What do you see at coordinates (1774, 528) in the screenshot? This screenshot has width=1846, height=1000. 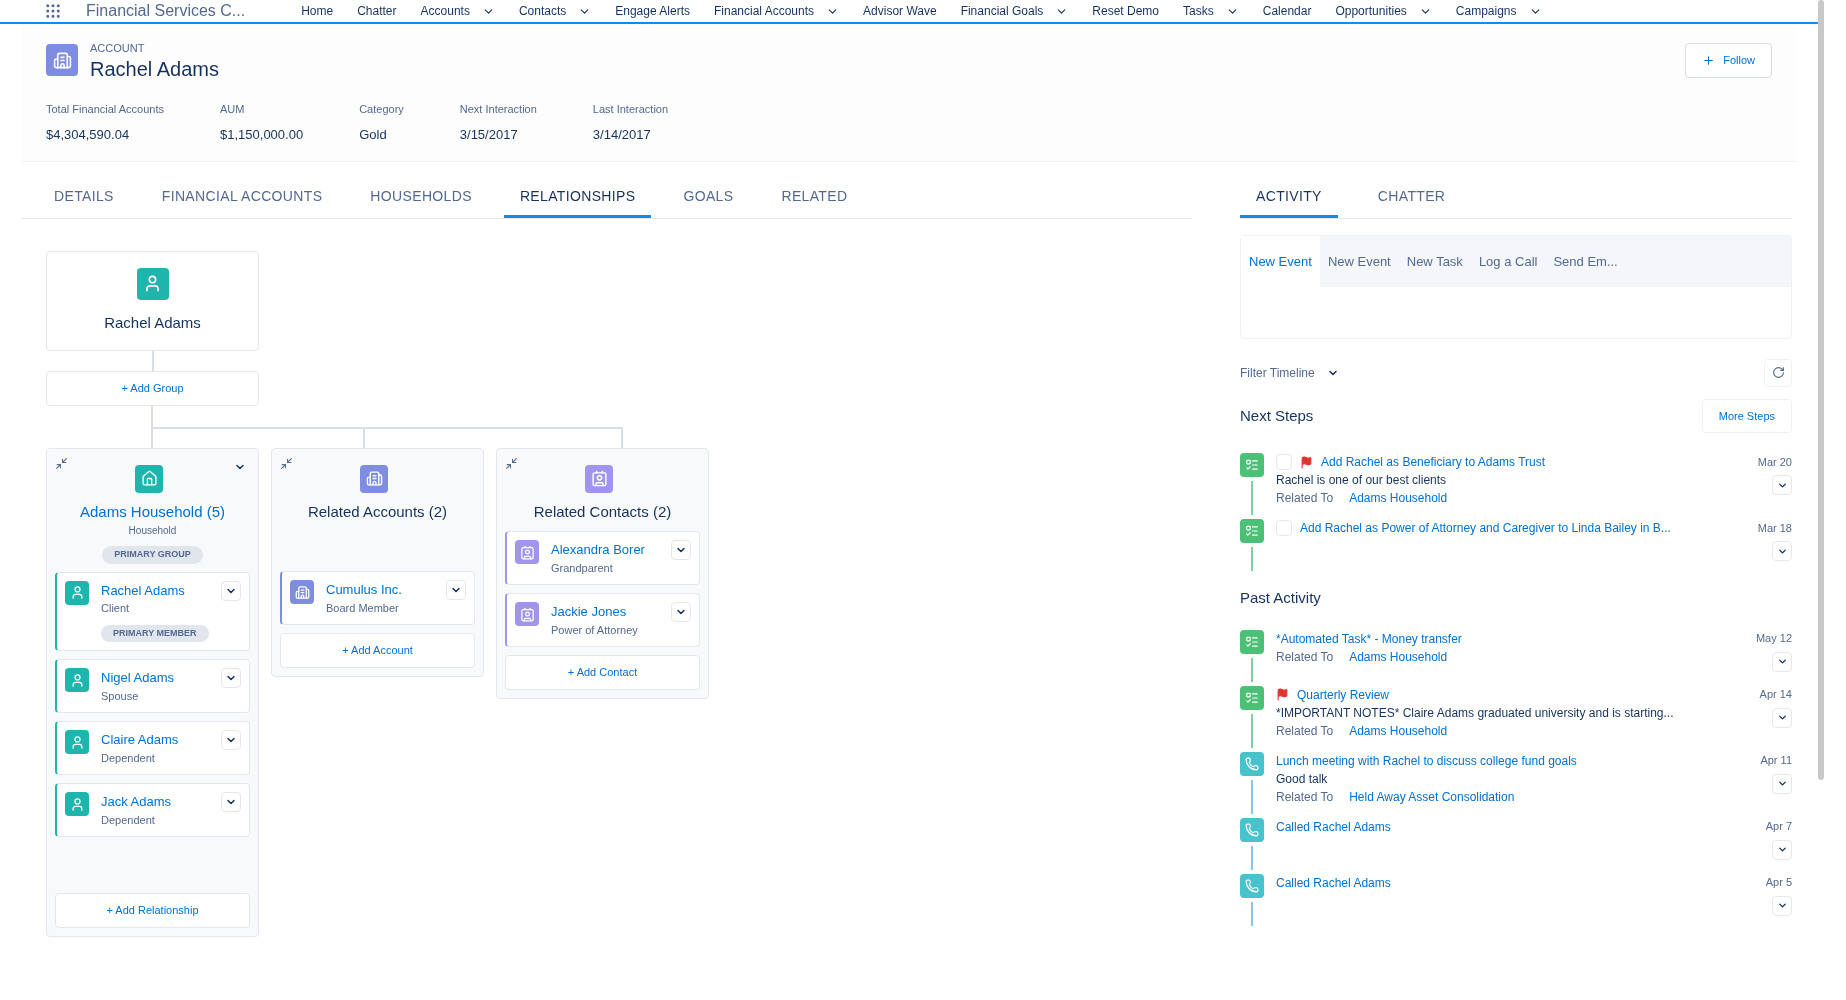 I see `activity-date: Mar 18` at bounding box center [1774, 528].